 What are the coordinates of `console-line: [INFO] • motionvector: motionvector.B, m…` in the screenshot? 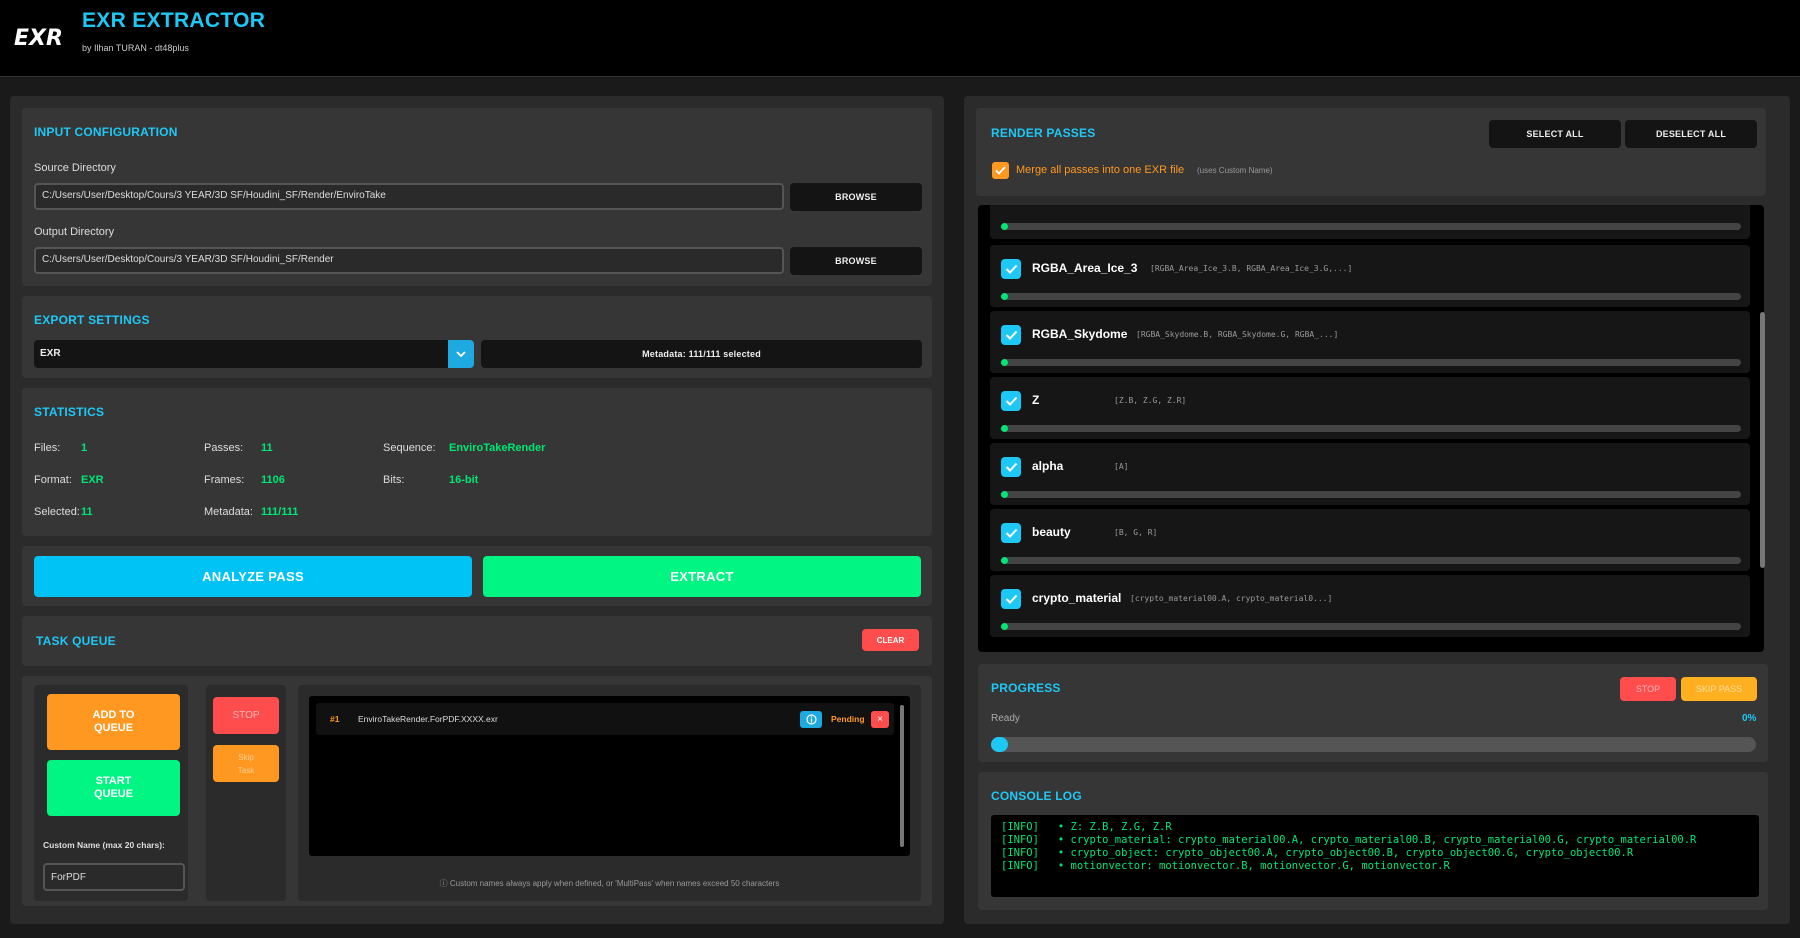 It's located at (1225, 866).